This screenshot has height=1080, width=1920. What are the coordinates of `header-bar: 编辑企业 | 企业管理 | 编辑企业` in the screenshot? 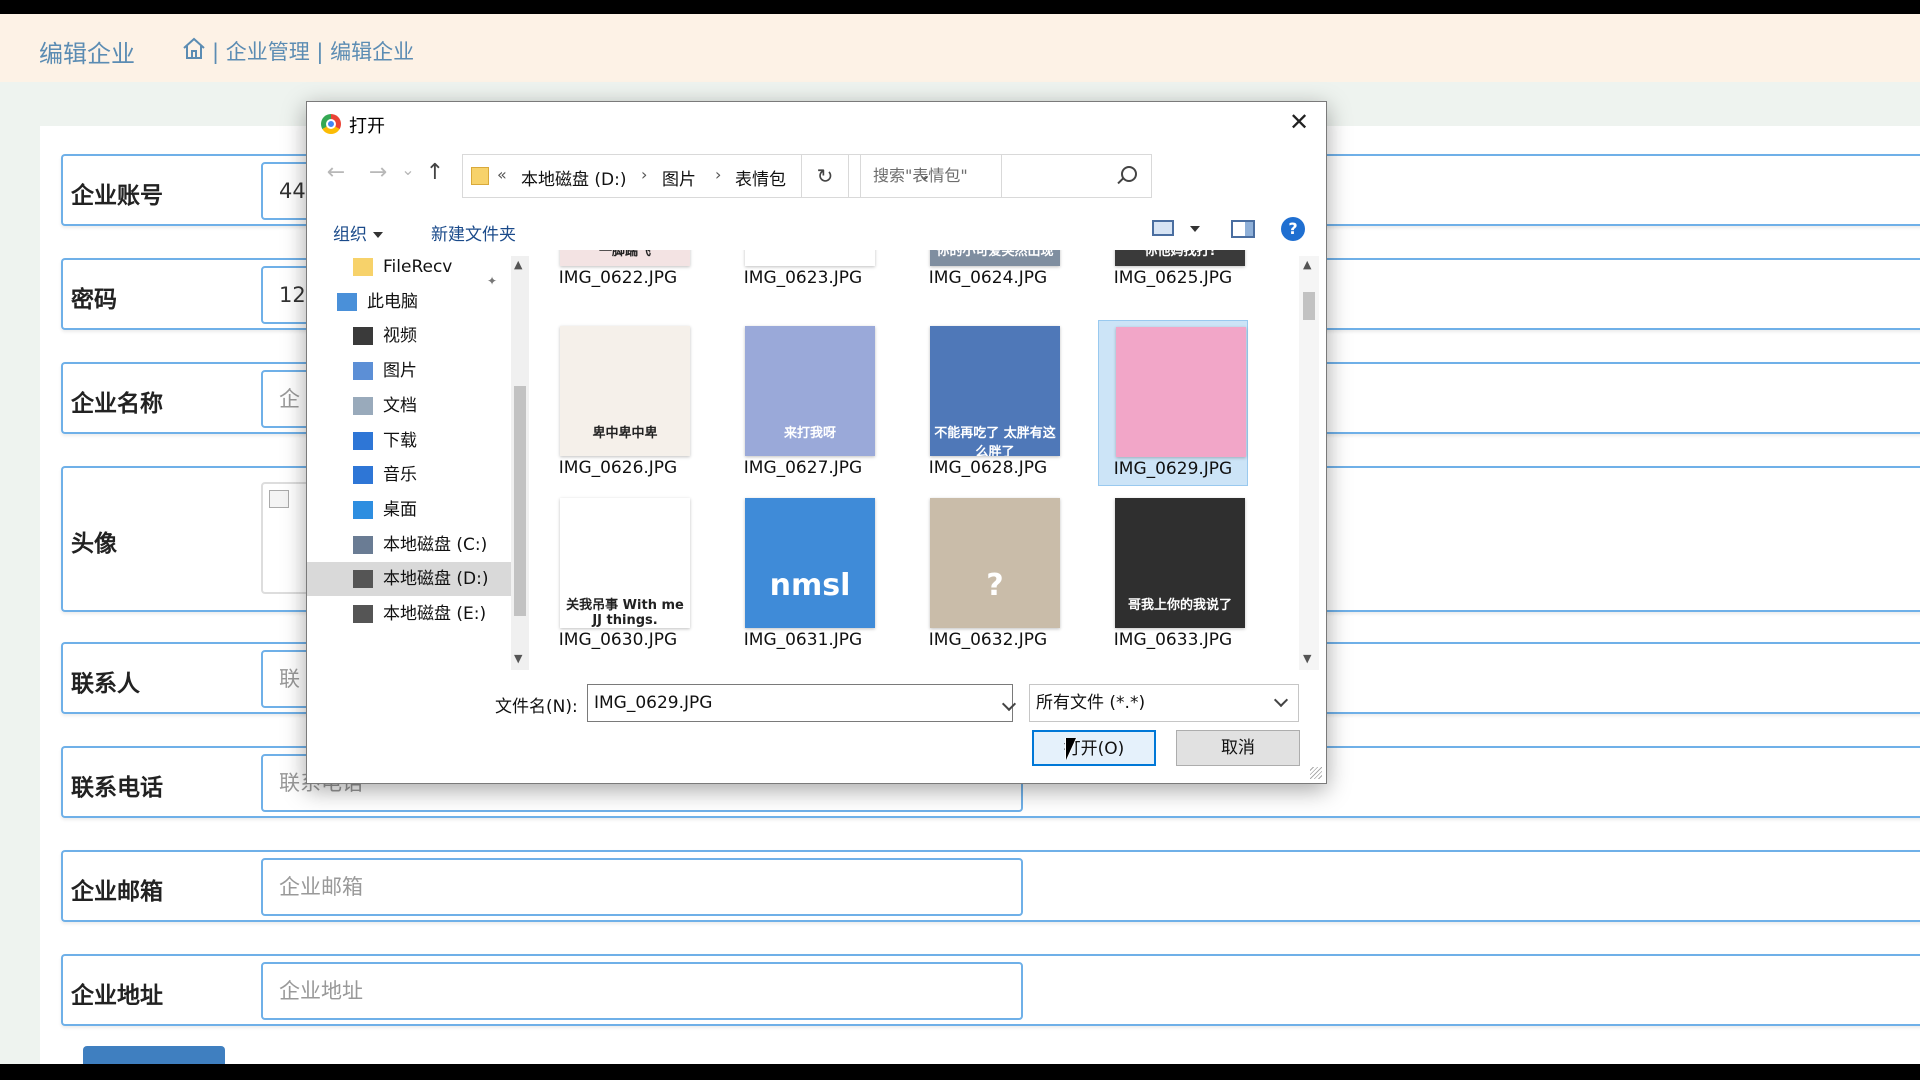 It's located at (960, 48).